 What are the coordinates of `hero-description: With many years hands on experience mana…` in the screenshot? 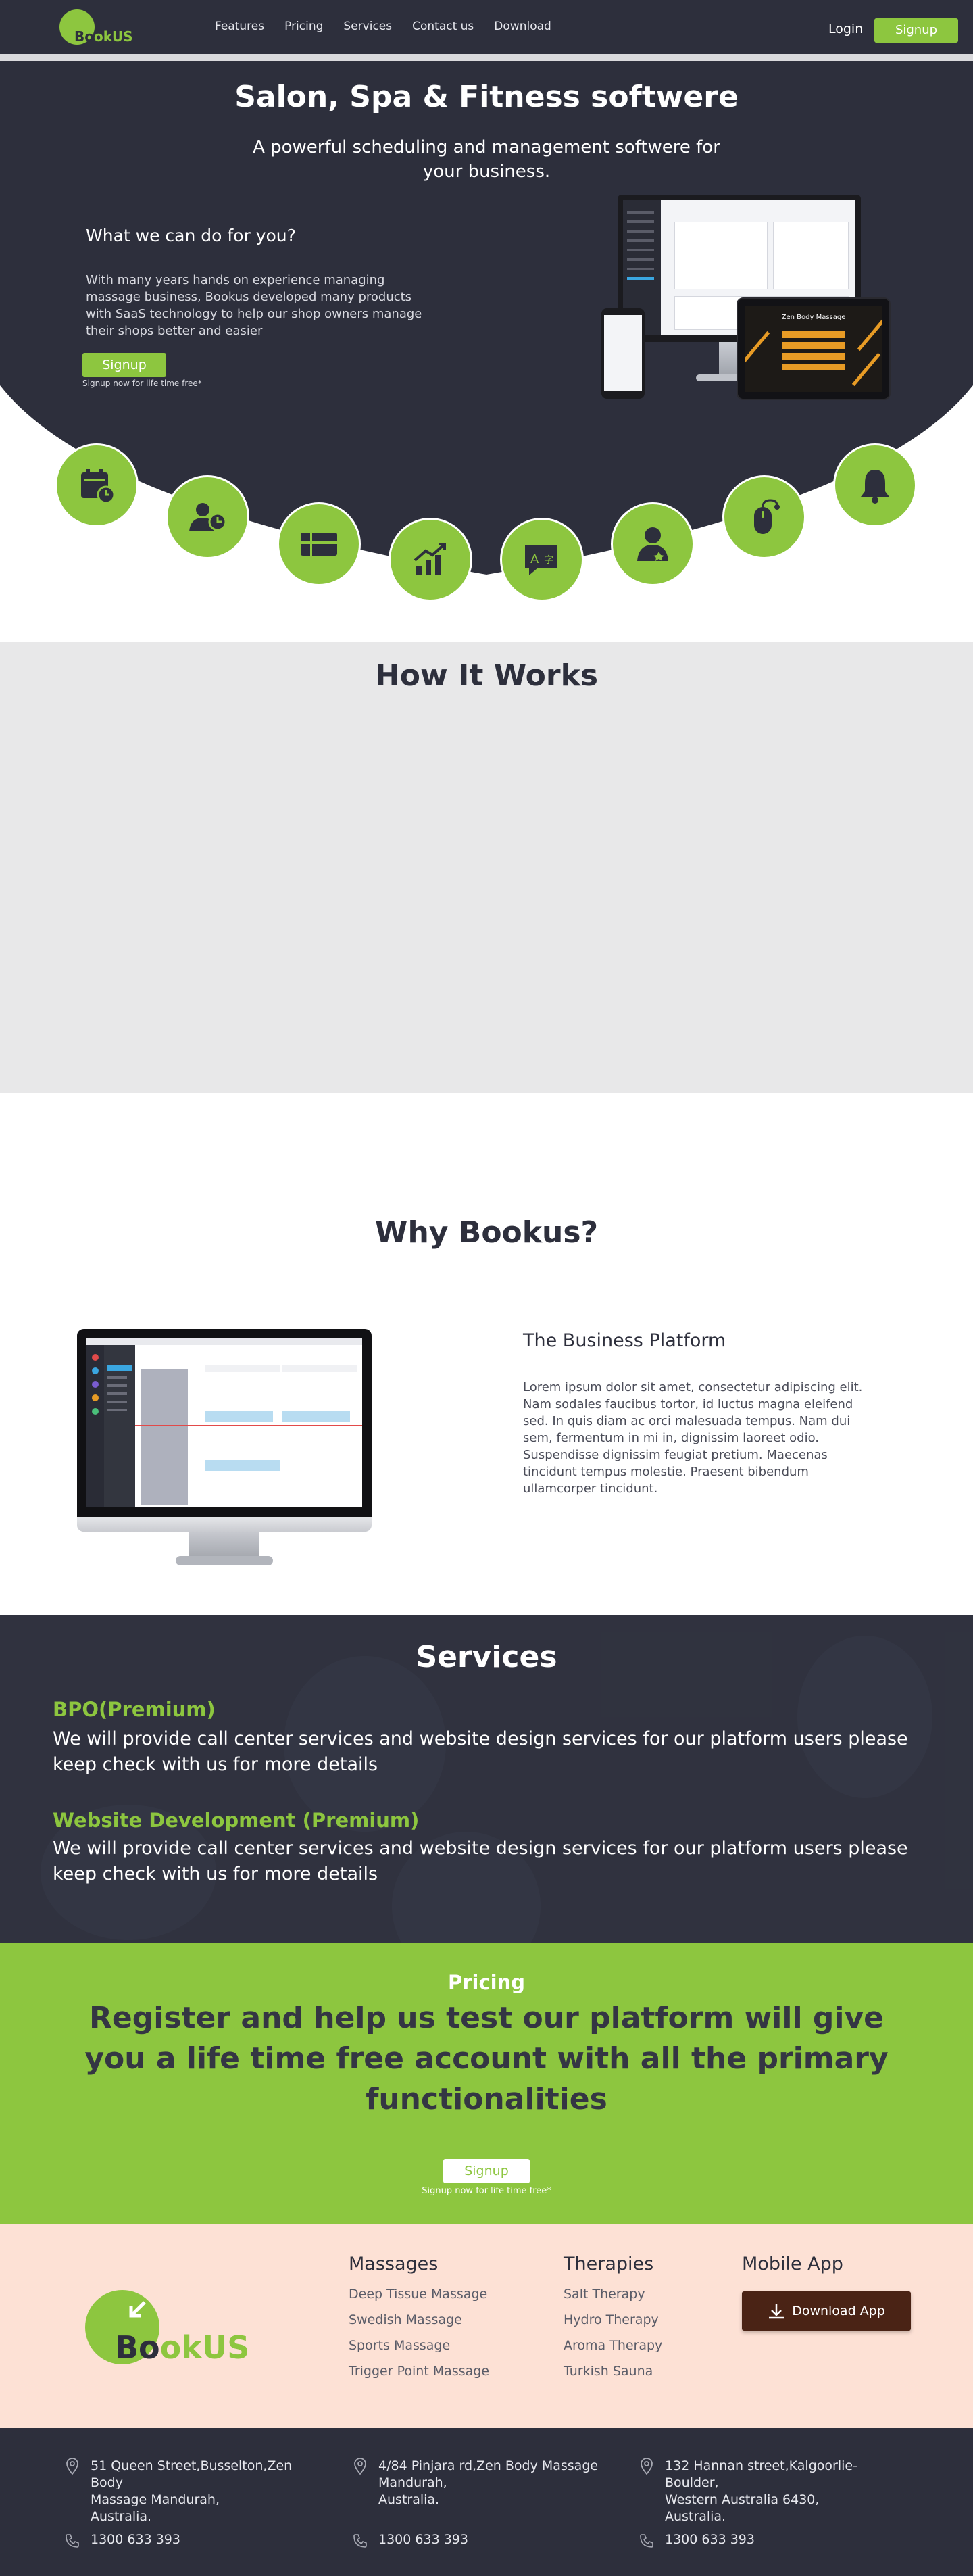 It's located at (254, 305).